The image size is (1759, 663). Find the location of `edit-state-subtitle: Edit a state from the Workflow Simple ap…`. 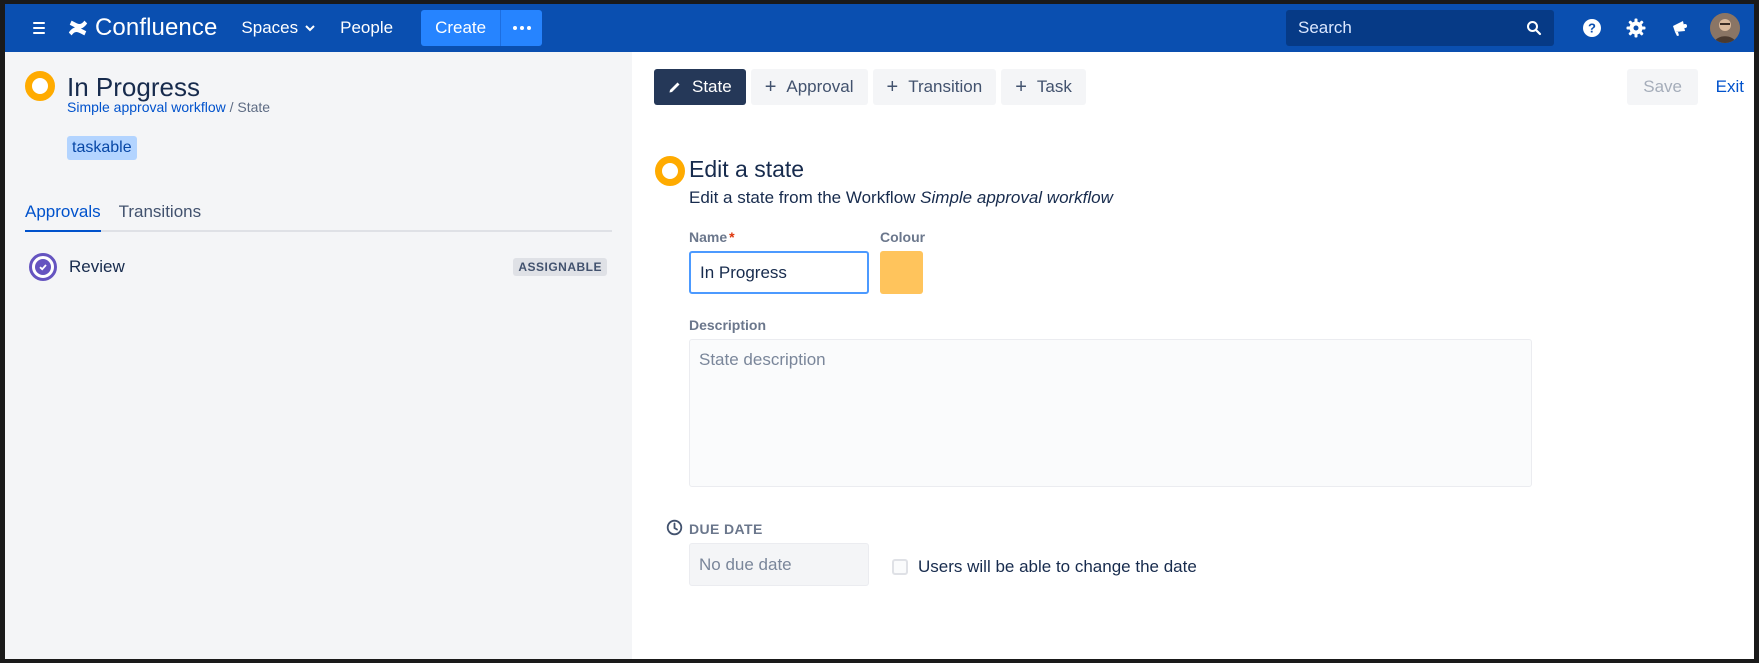

edit-state-subtitle: Edit a state from the Workflow Simple ap… is located at coordinates (901, 198).